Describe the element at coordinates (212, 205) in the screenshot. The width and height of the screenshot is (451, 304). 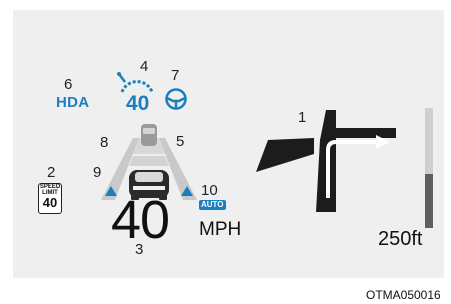
I see `auto-badge: AUTO` at that location.